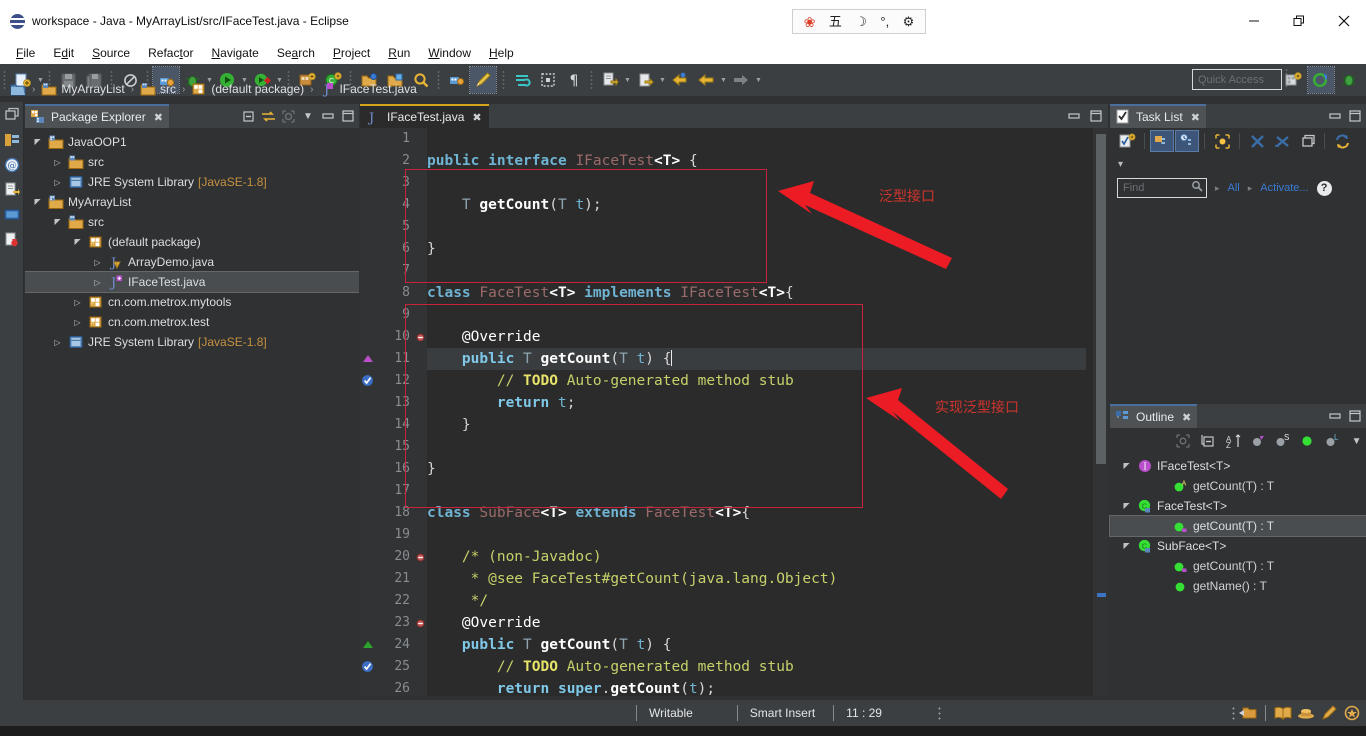  What do you see at coordinates (1356, 441) in the screenshot?
I see `outline-view-menu-icon: ▼` at bounding box center [1356, 441].